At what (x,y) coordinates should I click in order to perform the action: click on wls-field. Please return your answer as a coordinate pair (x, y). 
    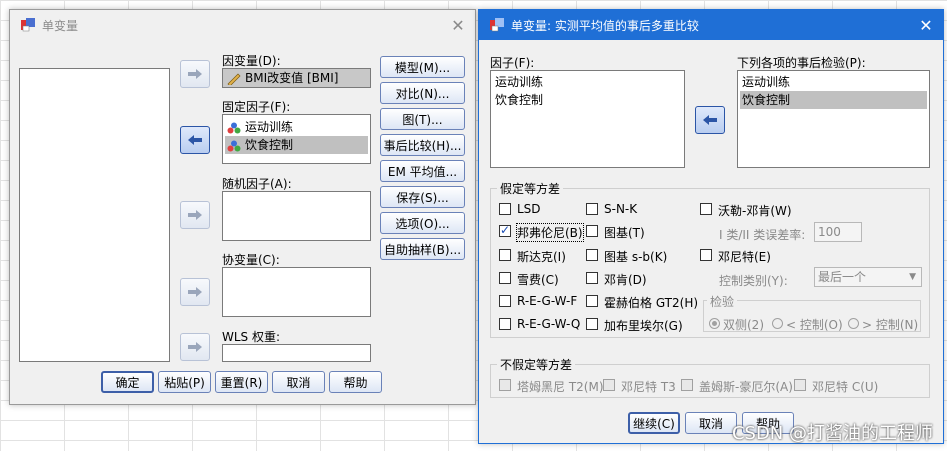
    Looking at the image, I should click on (296, 353).